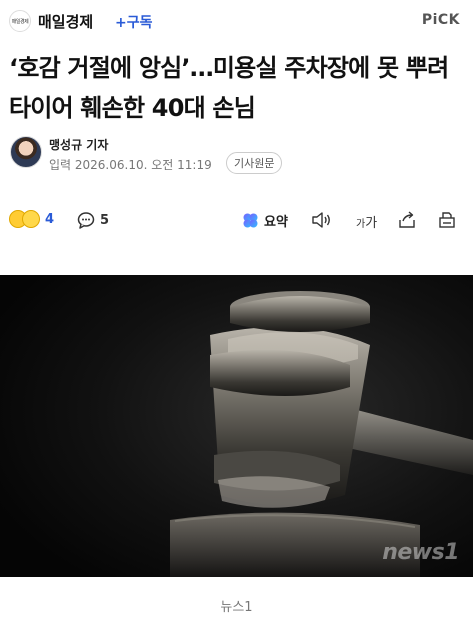 The image size is (473, 621). I want to click on subscribe-button: +구독, so click(134, 22).